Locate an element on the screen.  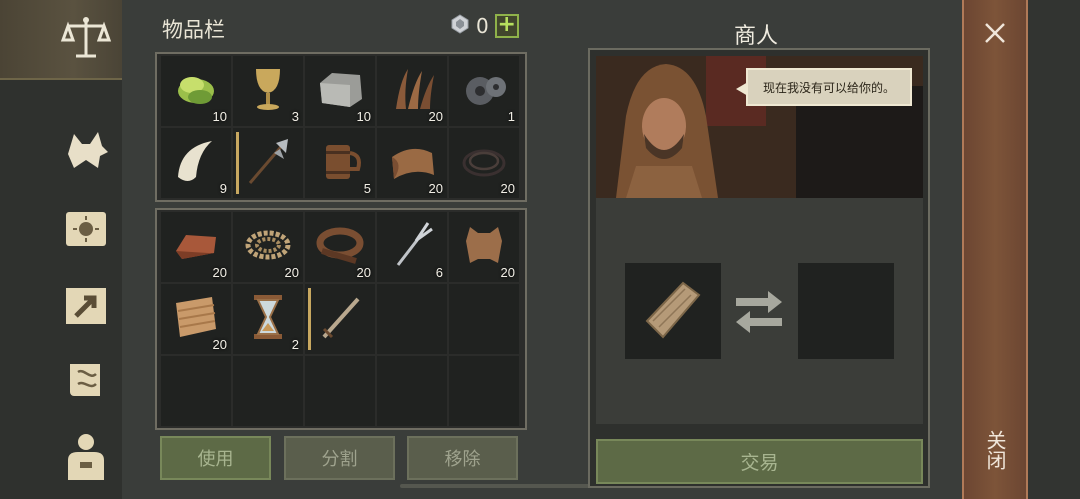
inventory-grid-bottom: 20 20 20 6 20 20 2 is located at coordinates (340, 319).